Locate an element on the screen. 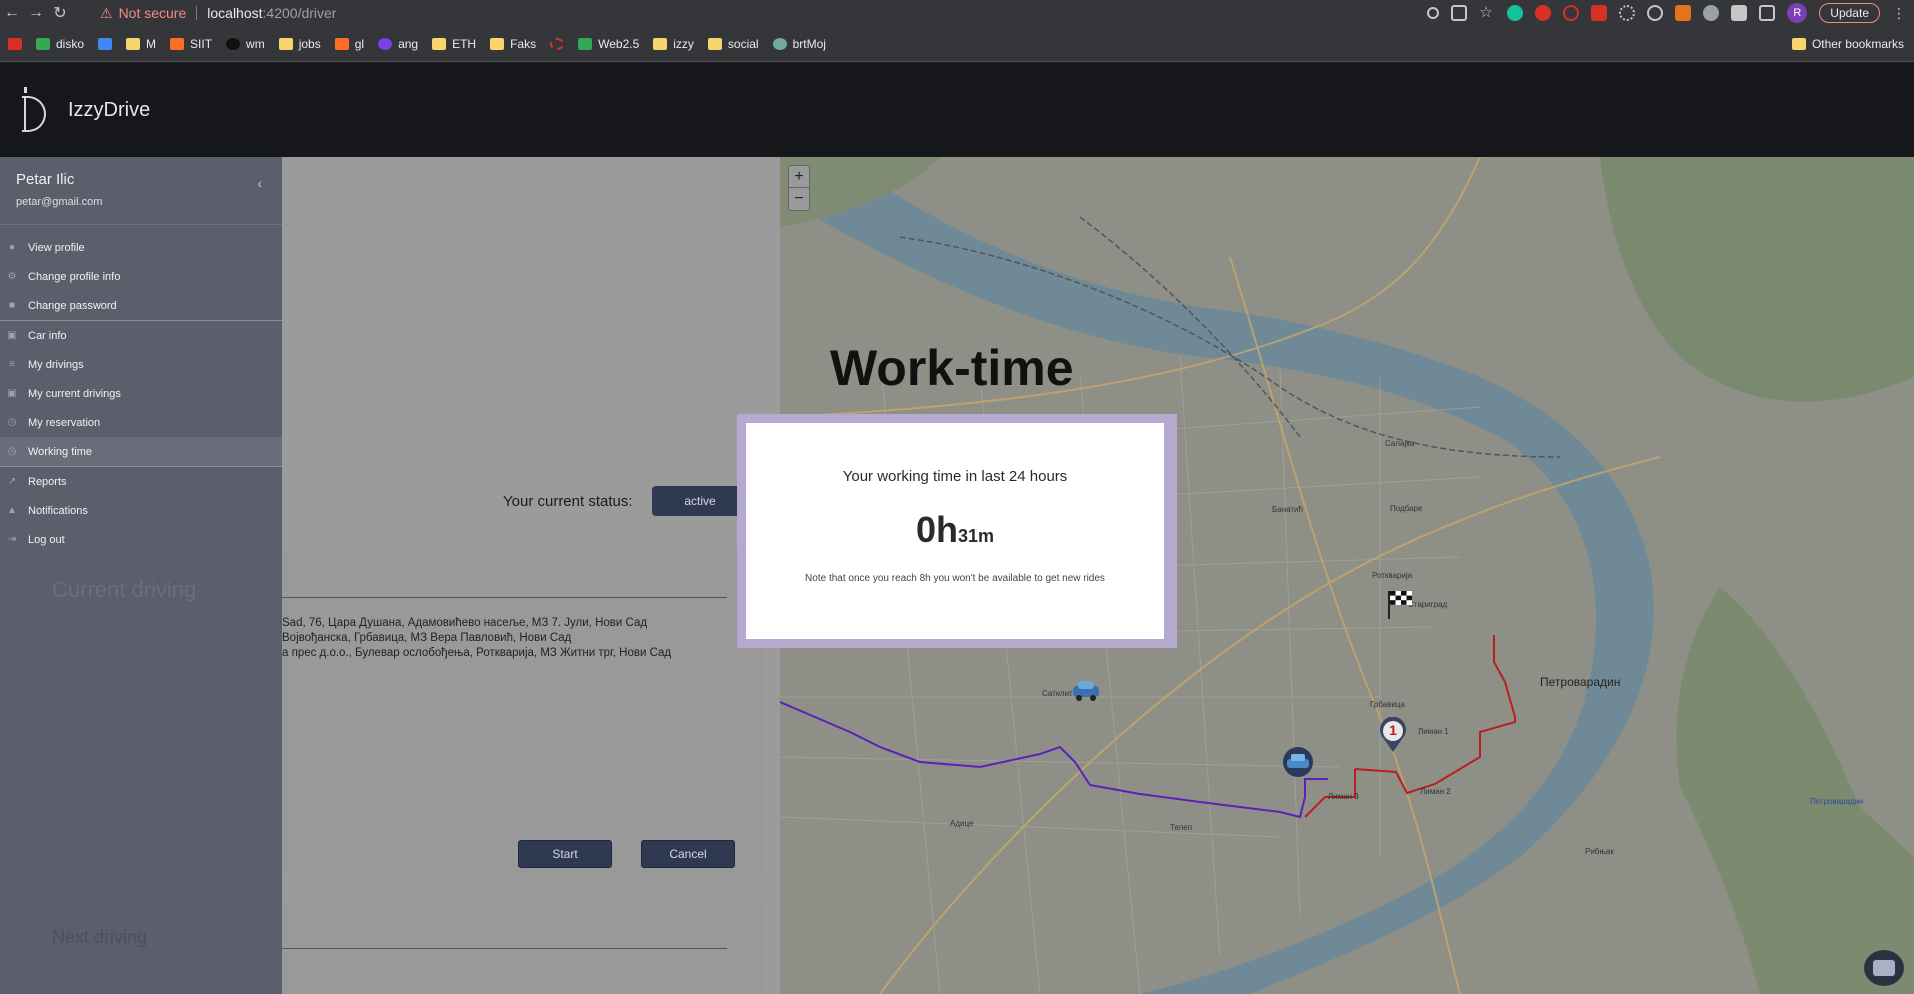  youtube-icon is located at coordinates (1599, 13).